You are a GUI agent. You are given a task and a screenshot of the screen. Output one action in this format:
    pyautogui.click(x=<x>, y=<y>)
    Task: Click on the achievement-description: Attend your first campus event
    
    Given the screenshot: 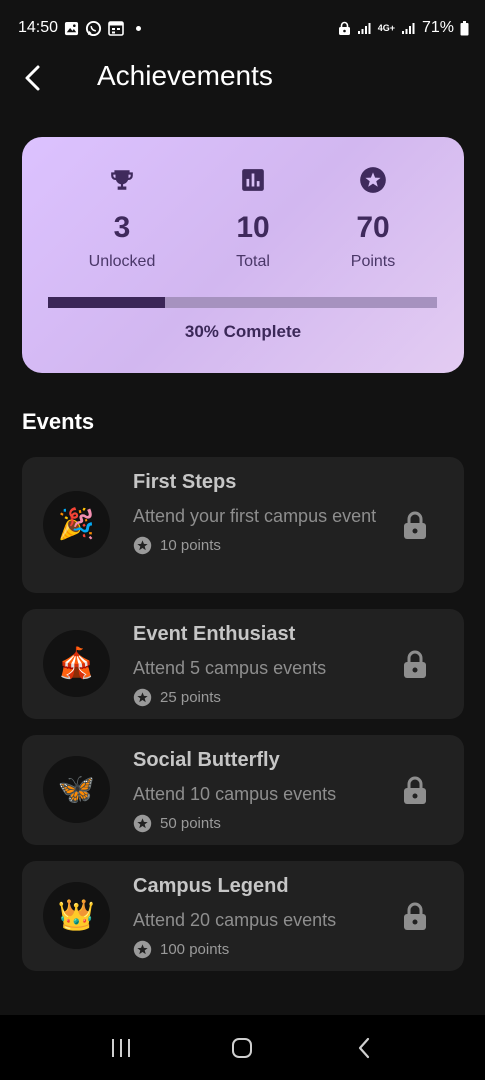 What is the action you would take?
    pyautogui.click(x=255, y=516)
    